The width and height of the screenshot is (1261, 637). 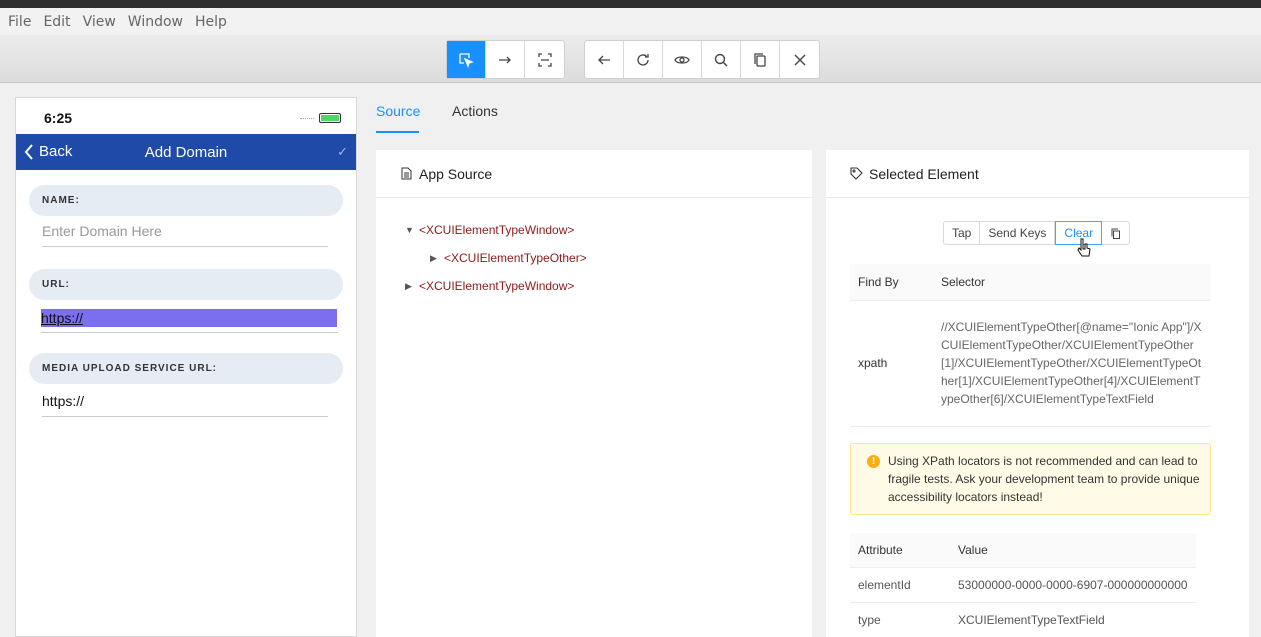 I want to click on warning-icon: !, so click(x=873, y=461).